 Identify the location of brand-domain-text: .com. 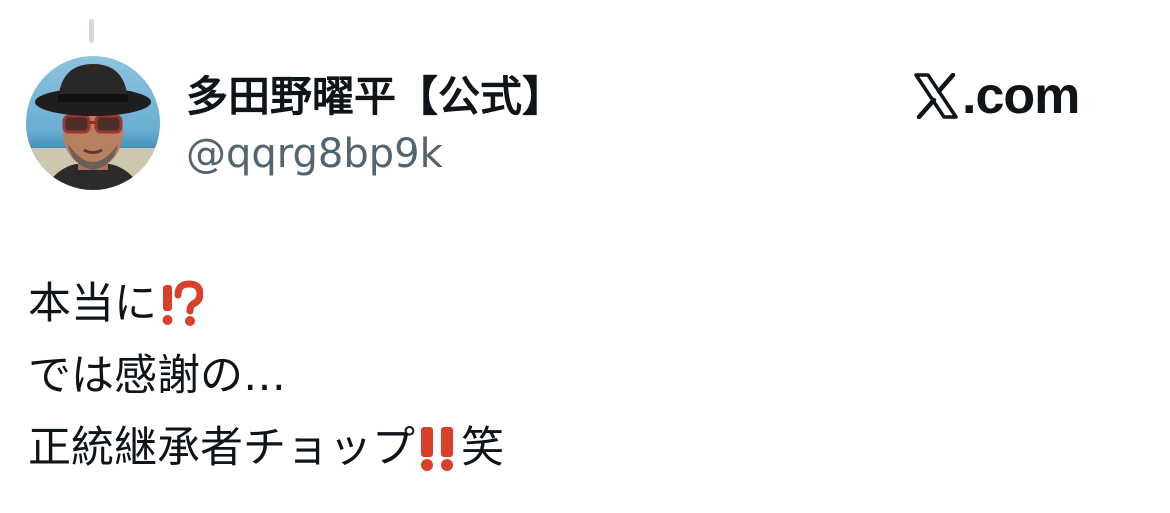
(1021, 96).